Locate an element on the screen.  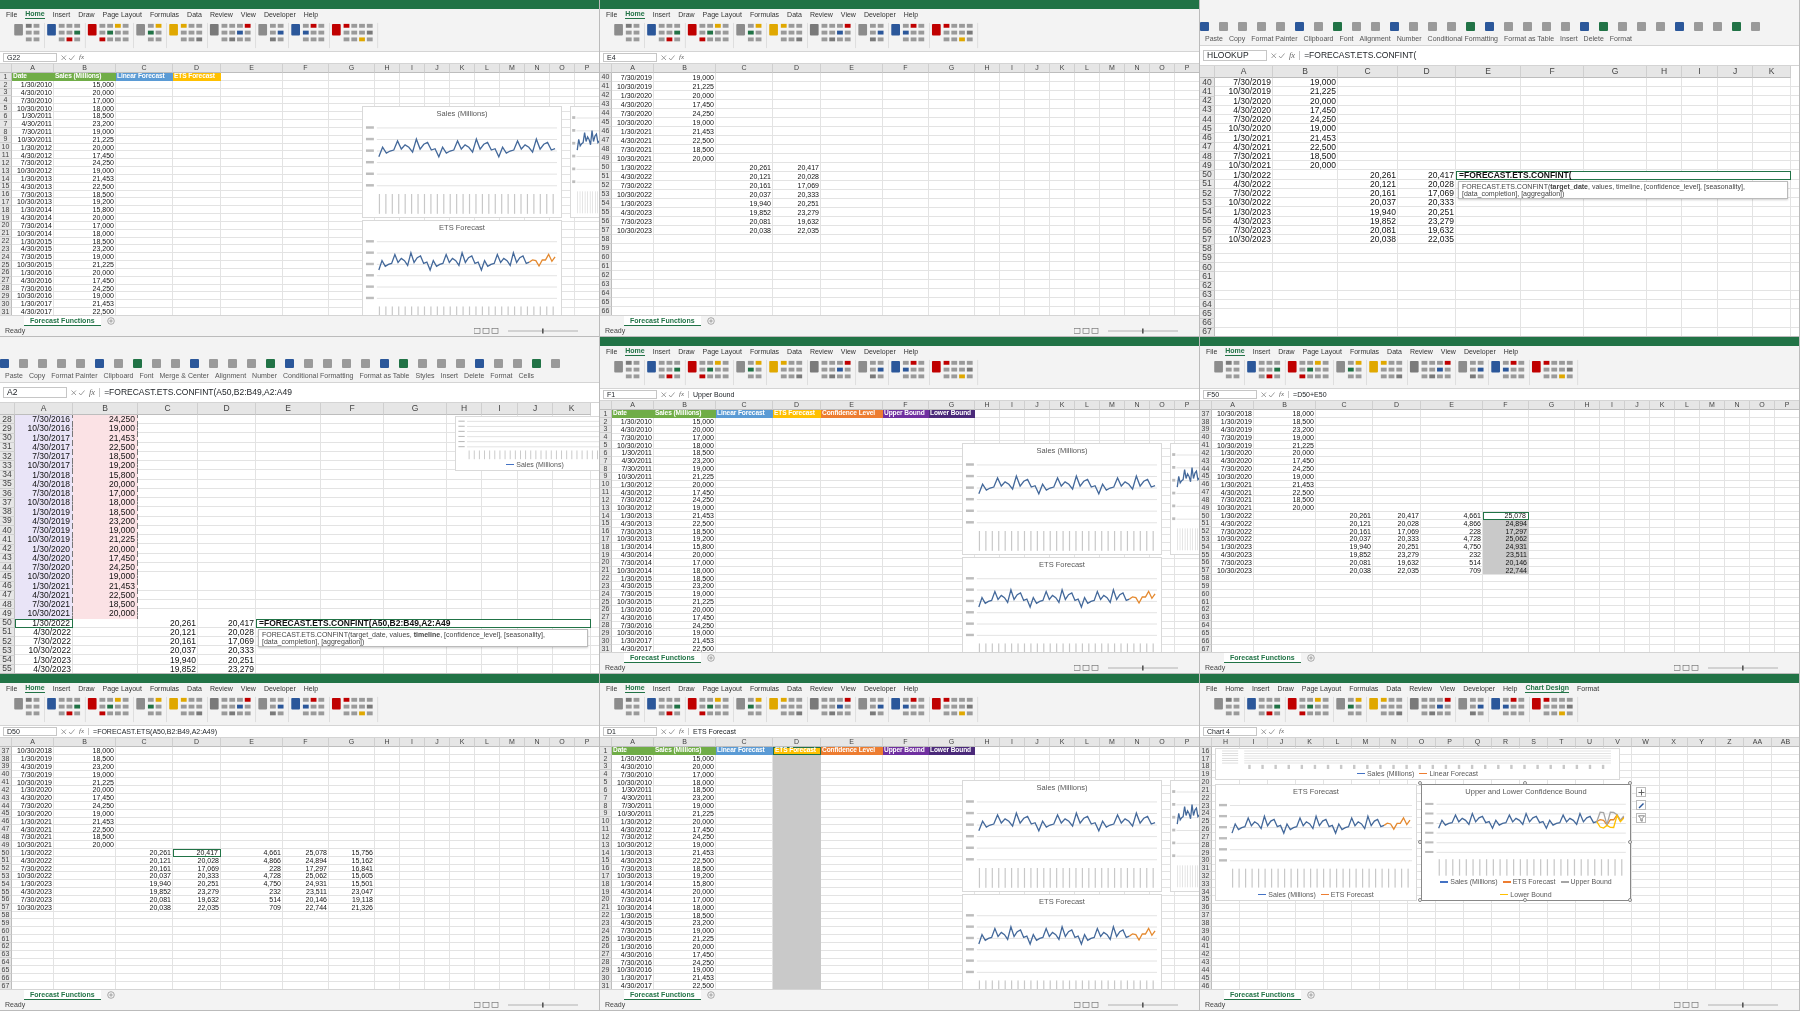
table-cell: 17,069 is located at coordinates (1427, 194).